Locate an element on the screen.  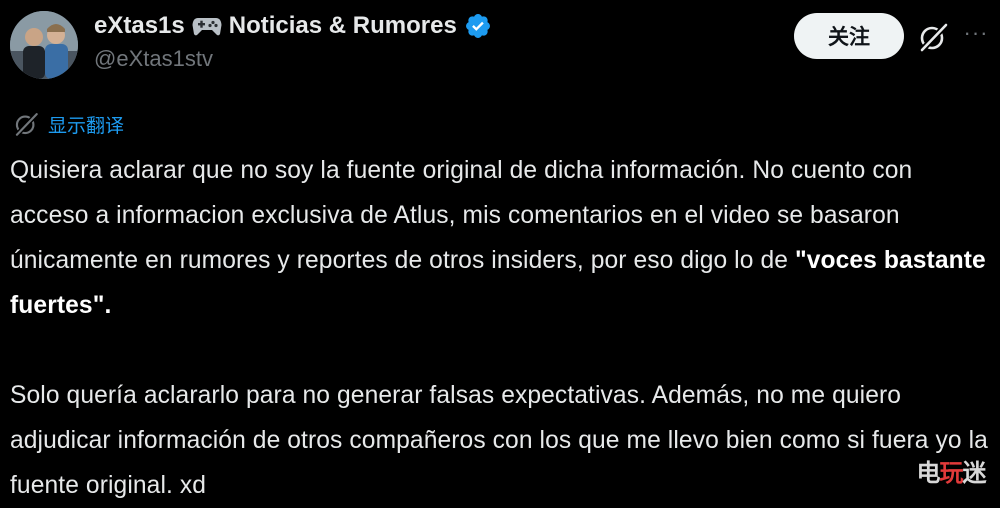
author-display-name: eXtas1s is located at coordinates (139, 26).